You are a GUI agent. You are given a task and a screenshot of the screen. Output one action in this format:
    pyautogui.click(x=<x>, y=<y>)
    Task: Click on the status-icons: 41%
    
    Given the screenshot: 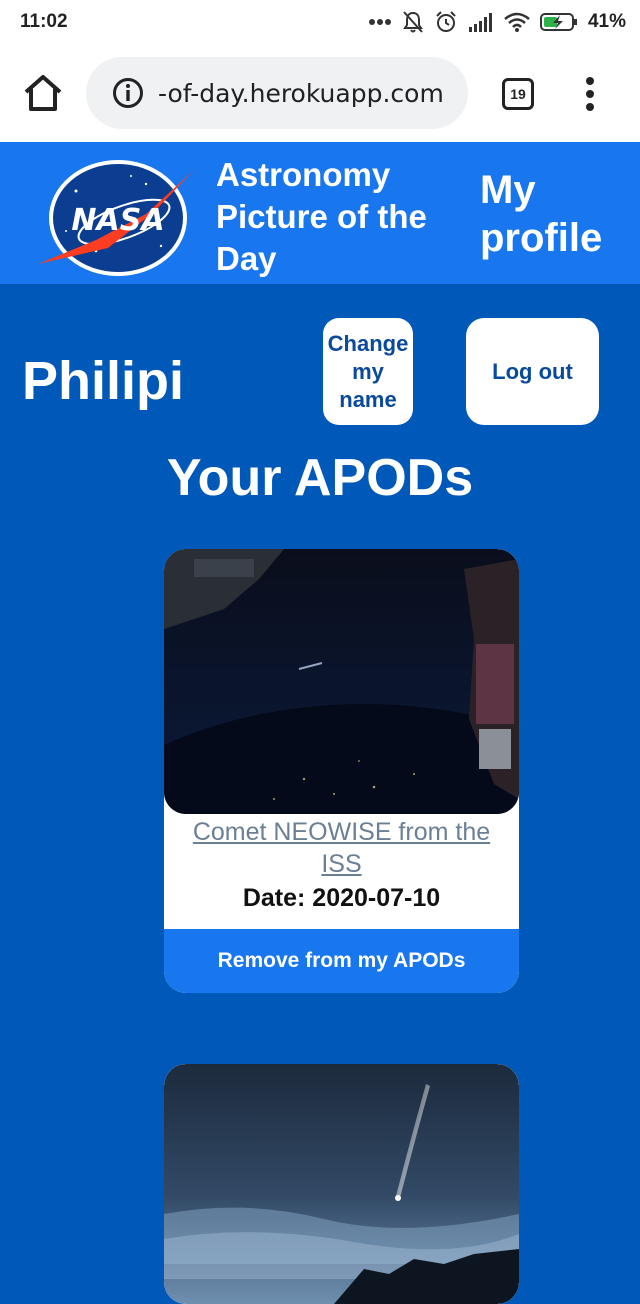 What is the action you would take?
    pyautogui.click(x=497, y=22)
    